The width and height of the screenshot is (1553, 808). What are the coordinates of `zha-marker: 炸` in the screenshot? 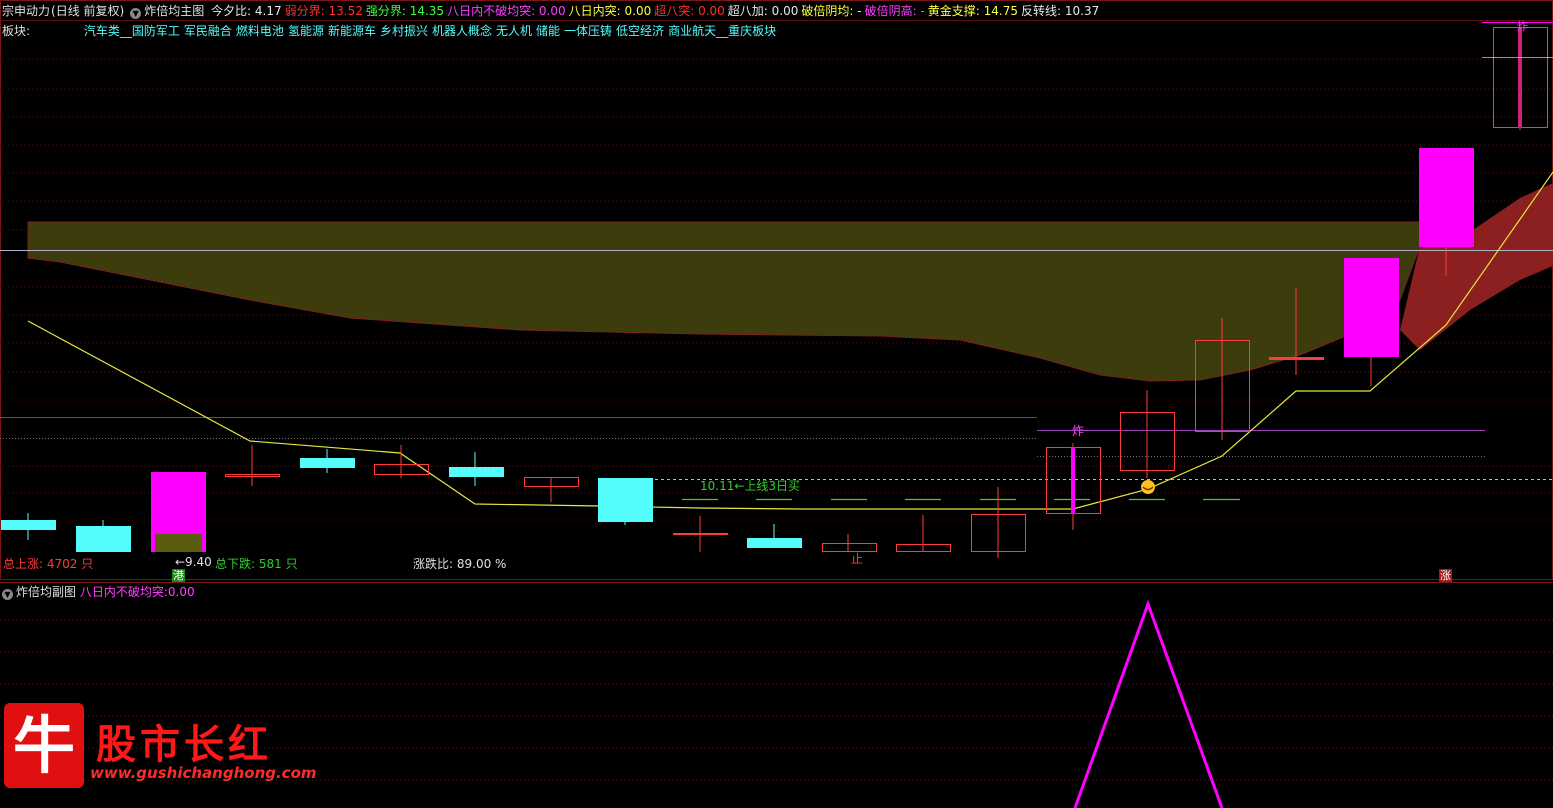 It's located at (1078, 431).